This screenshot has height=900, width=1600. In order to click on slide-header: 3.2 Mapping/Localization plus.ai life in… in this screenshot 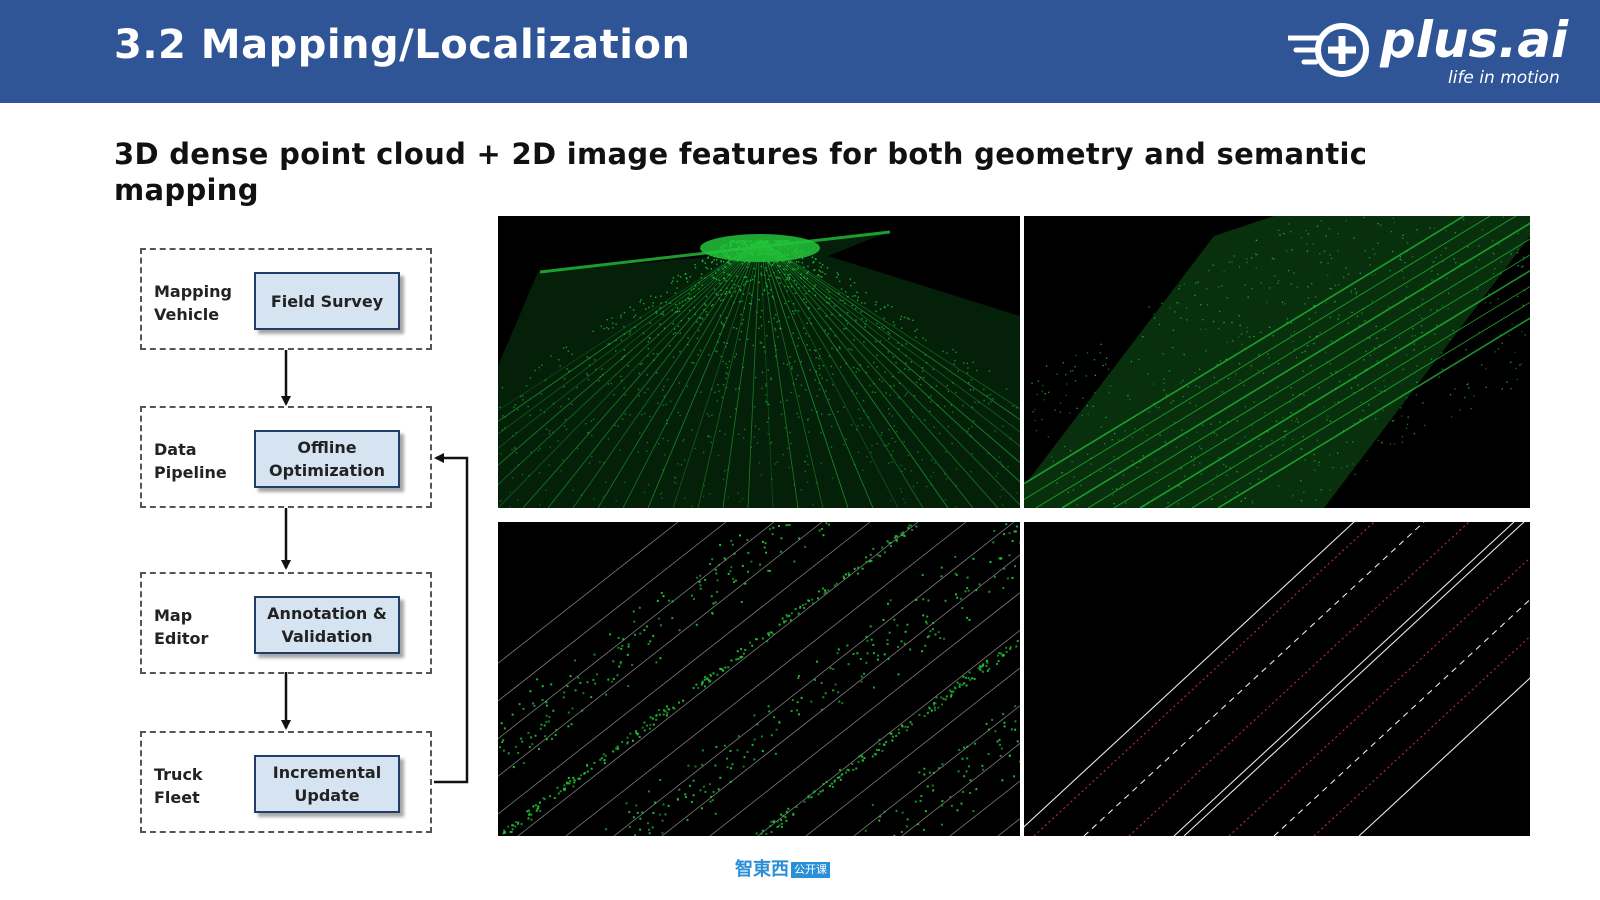, I will do `click(800, 51)`.